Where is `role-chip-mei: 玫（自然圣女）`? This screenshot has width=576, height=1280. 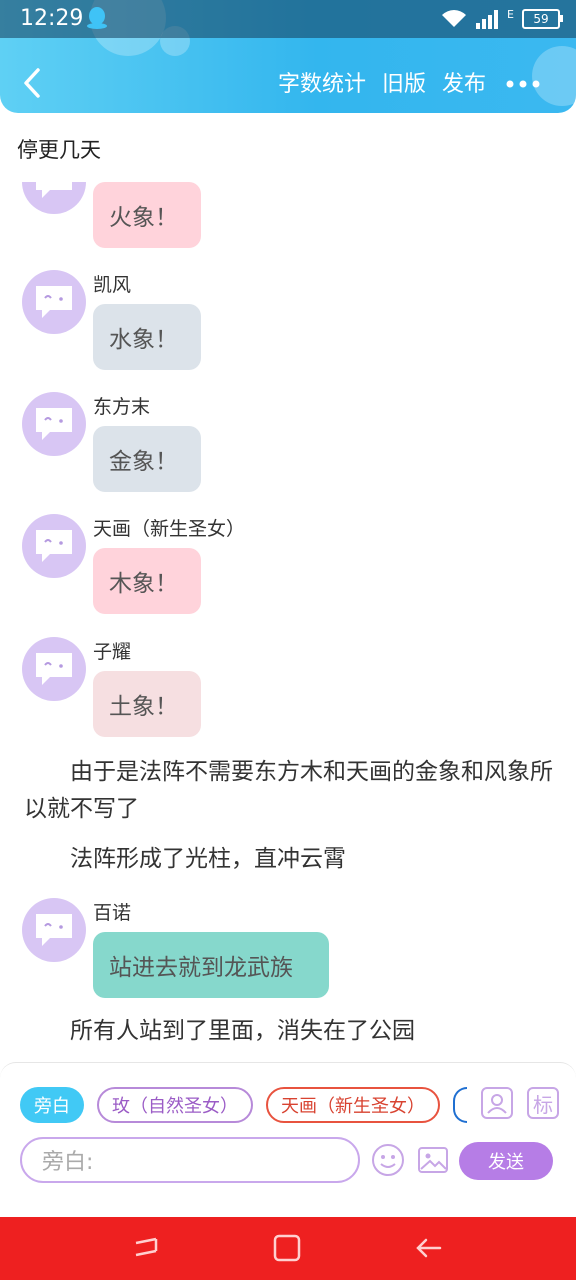
role-chip-mei: 玫（自然圣女） is located at coordinates (175, 1105).